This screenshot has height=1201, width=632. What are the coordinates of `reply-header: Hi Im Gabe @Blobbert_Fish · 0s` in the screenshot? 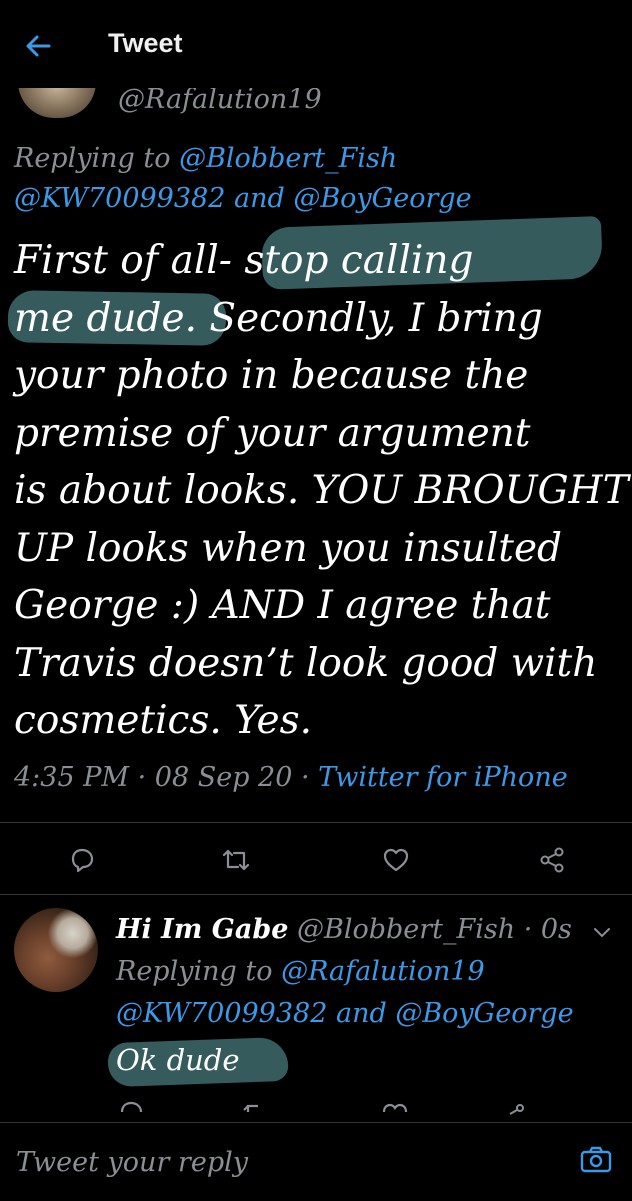 It's located at (344, 929).